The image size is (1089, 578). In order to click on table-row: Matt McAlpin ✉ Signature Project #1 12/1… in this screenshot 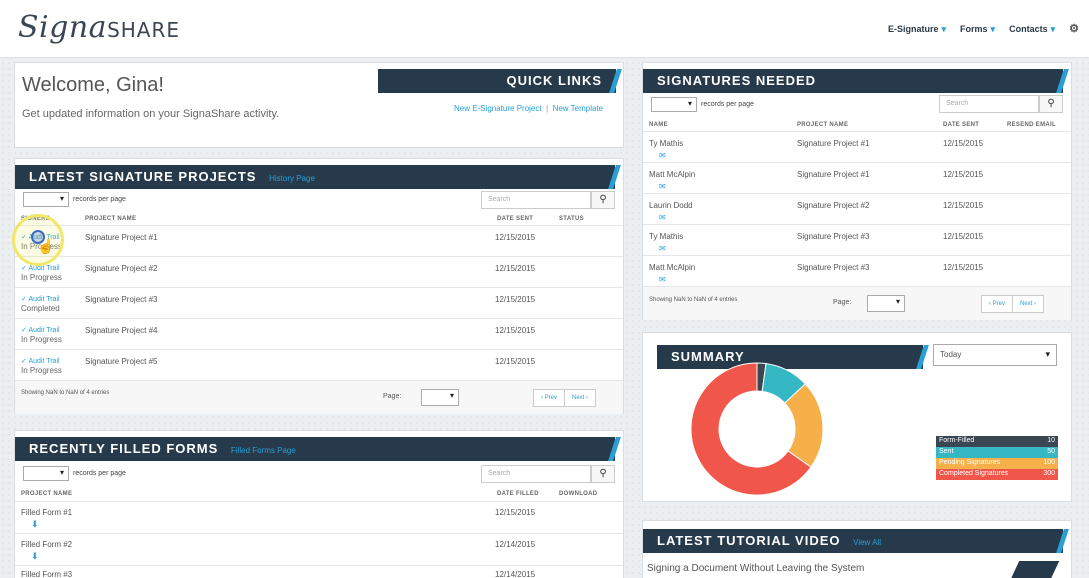, I will do `click(857, 177)`.